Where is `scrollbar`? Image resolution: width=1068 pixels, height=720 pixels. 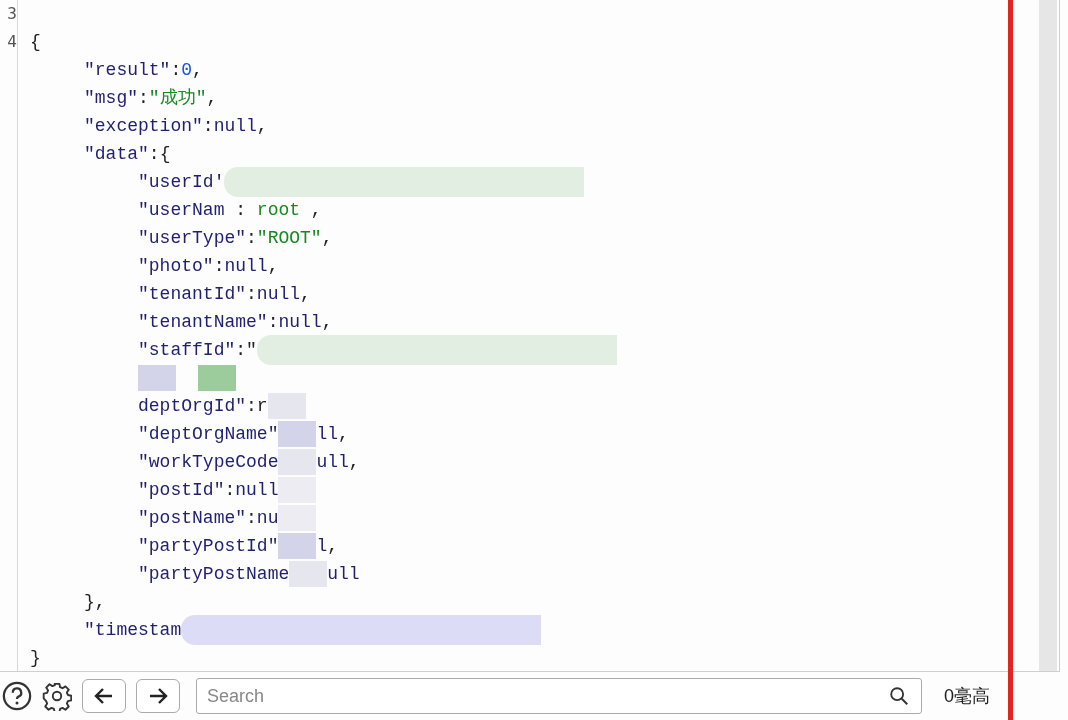
scrollbar is located at coordinates (1048, 335).